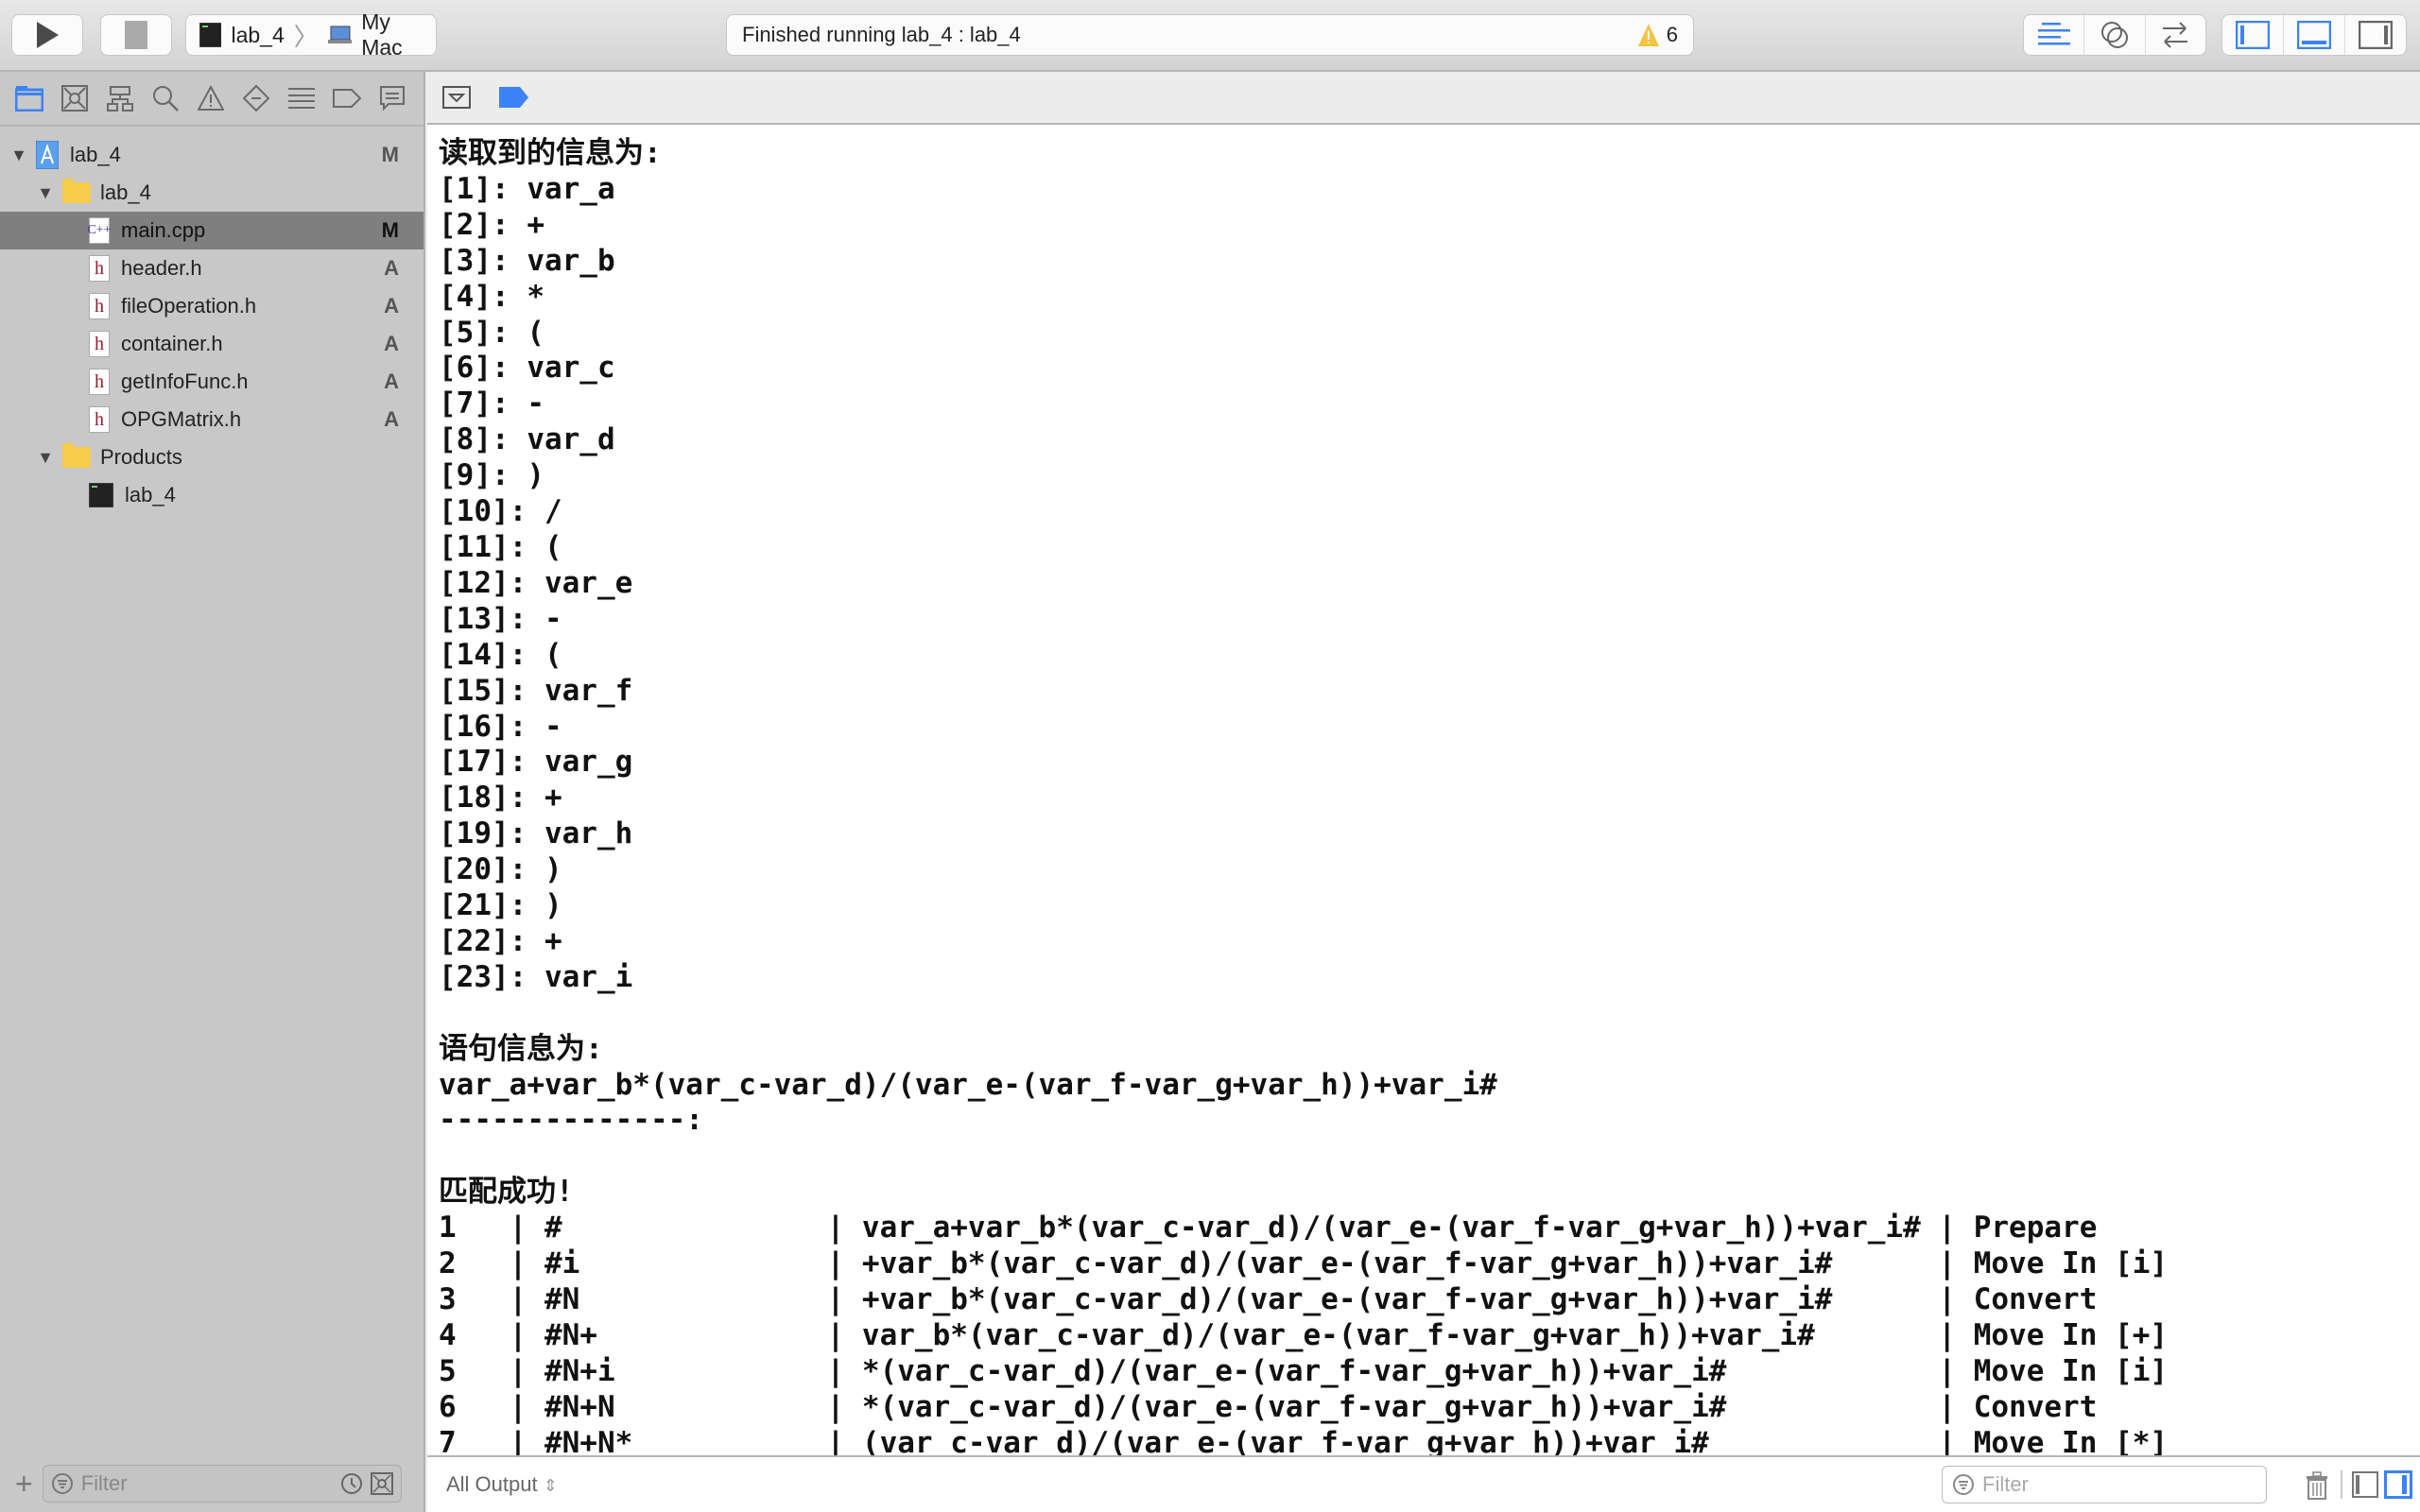 The image size is (2420, 1512). I want to click on tree-item-file: h container.h A, so click(212, 344).